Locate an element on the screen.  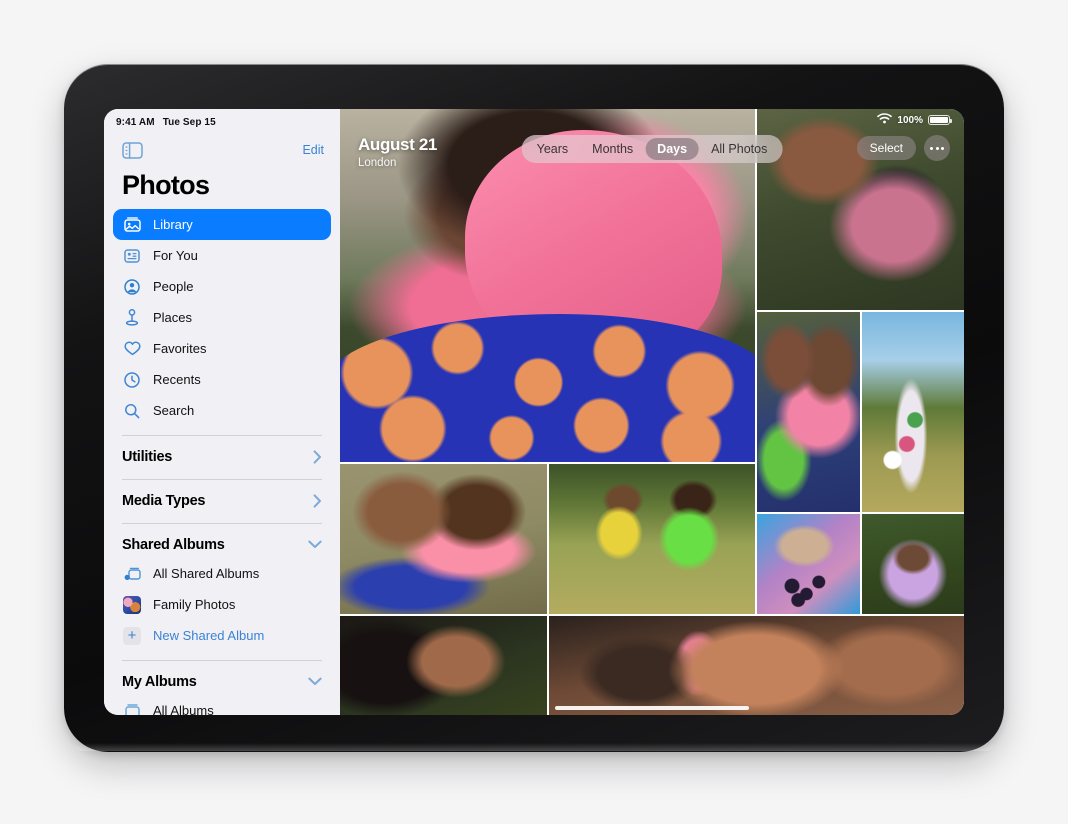
sidebar-section-shared-albums: Shared Albums is located at coordinates (222, 540).